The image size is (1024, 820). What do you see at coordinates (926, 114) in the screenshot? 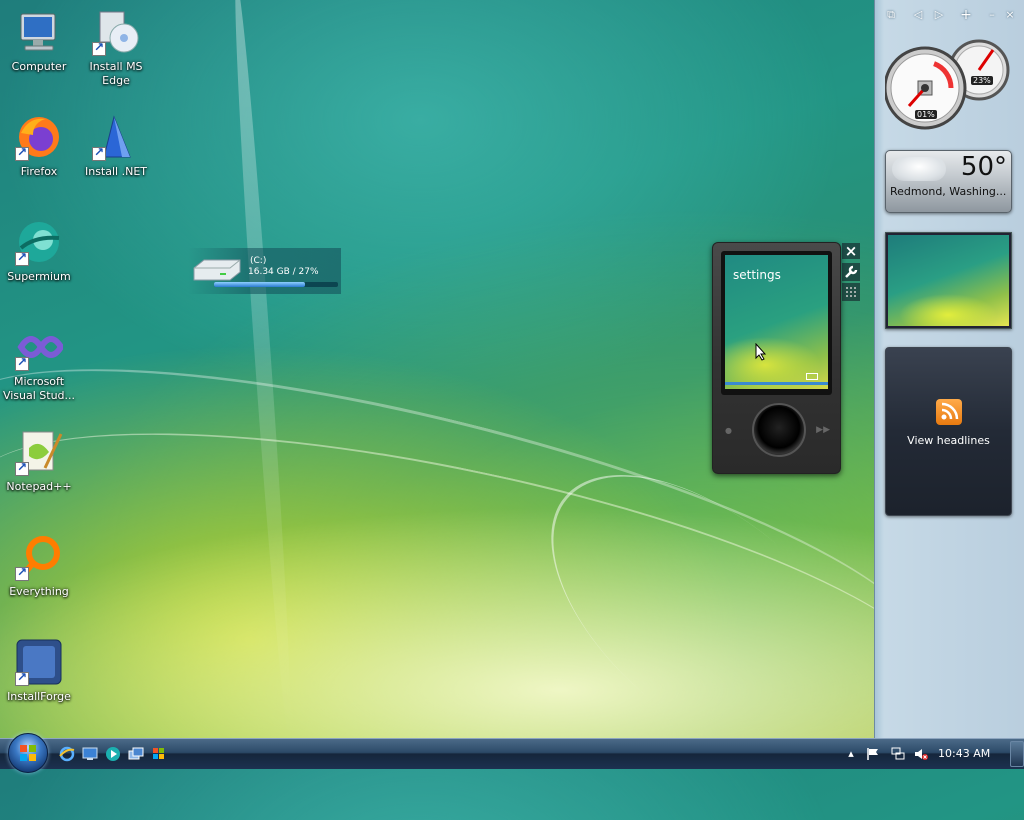
I see `cpu-percent: 01%` at bounding box center [926, 114].